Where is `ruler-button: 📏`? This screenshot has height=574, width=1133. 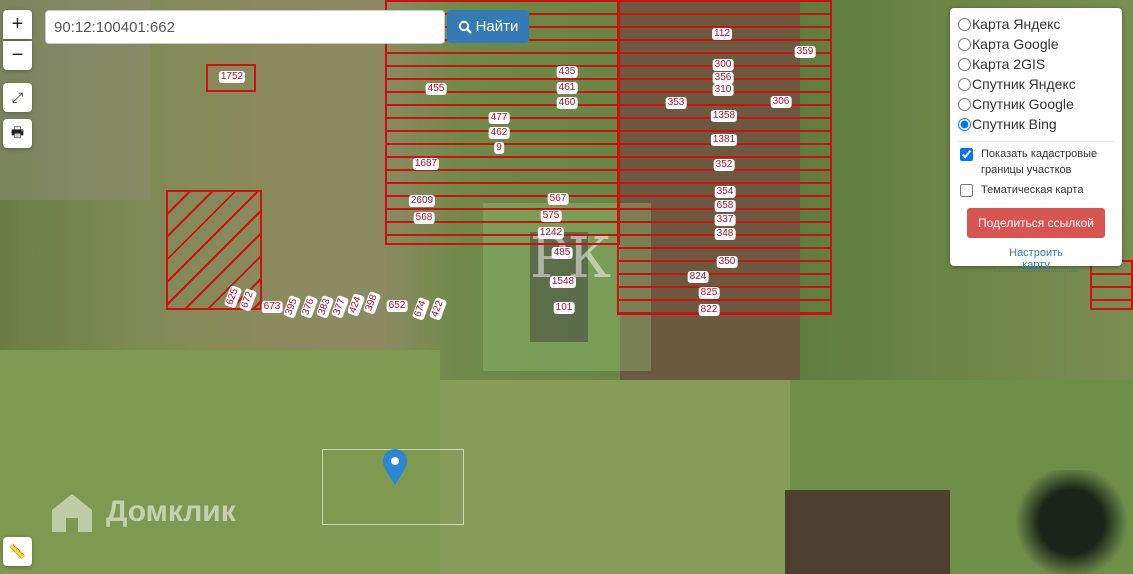 ruler-button: 📏 is located at coordinates (17, 551).